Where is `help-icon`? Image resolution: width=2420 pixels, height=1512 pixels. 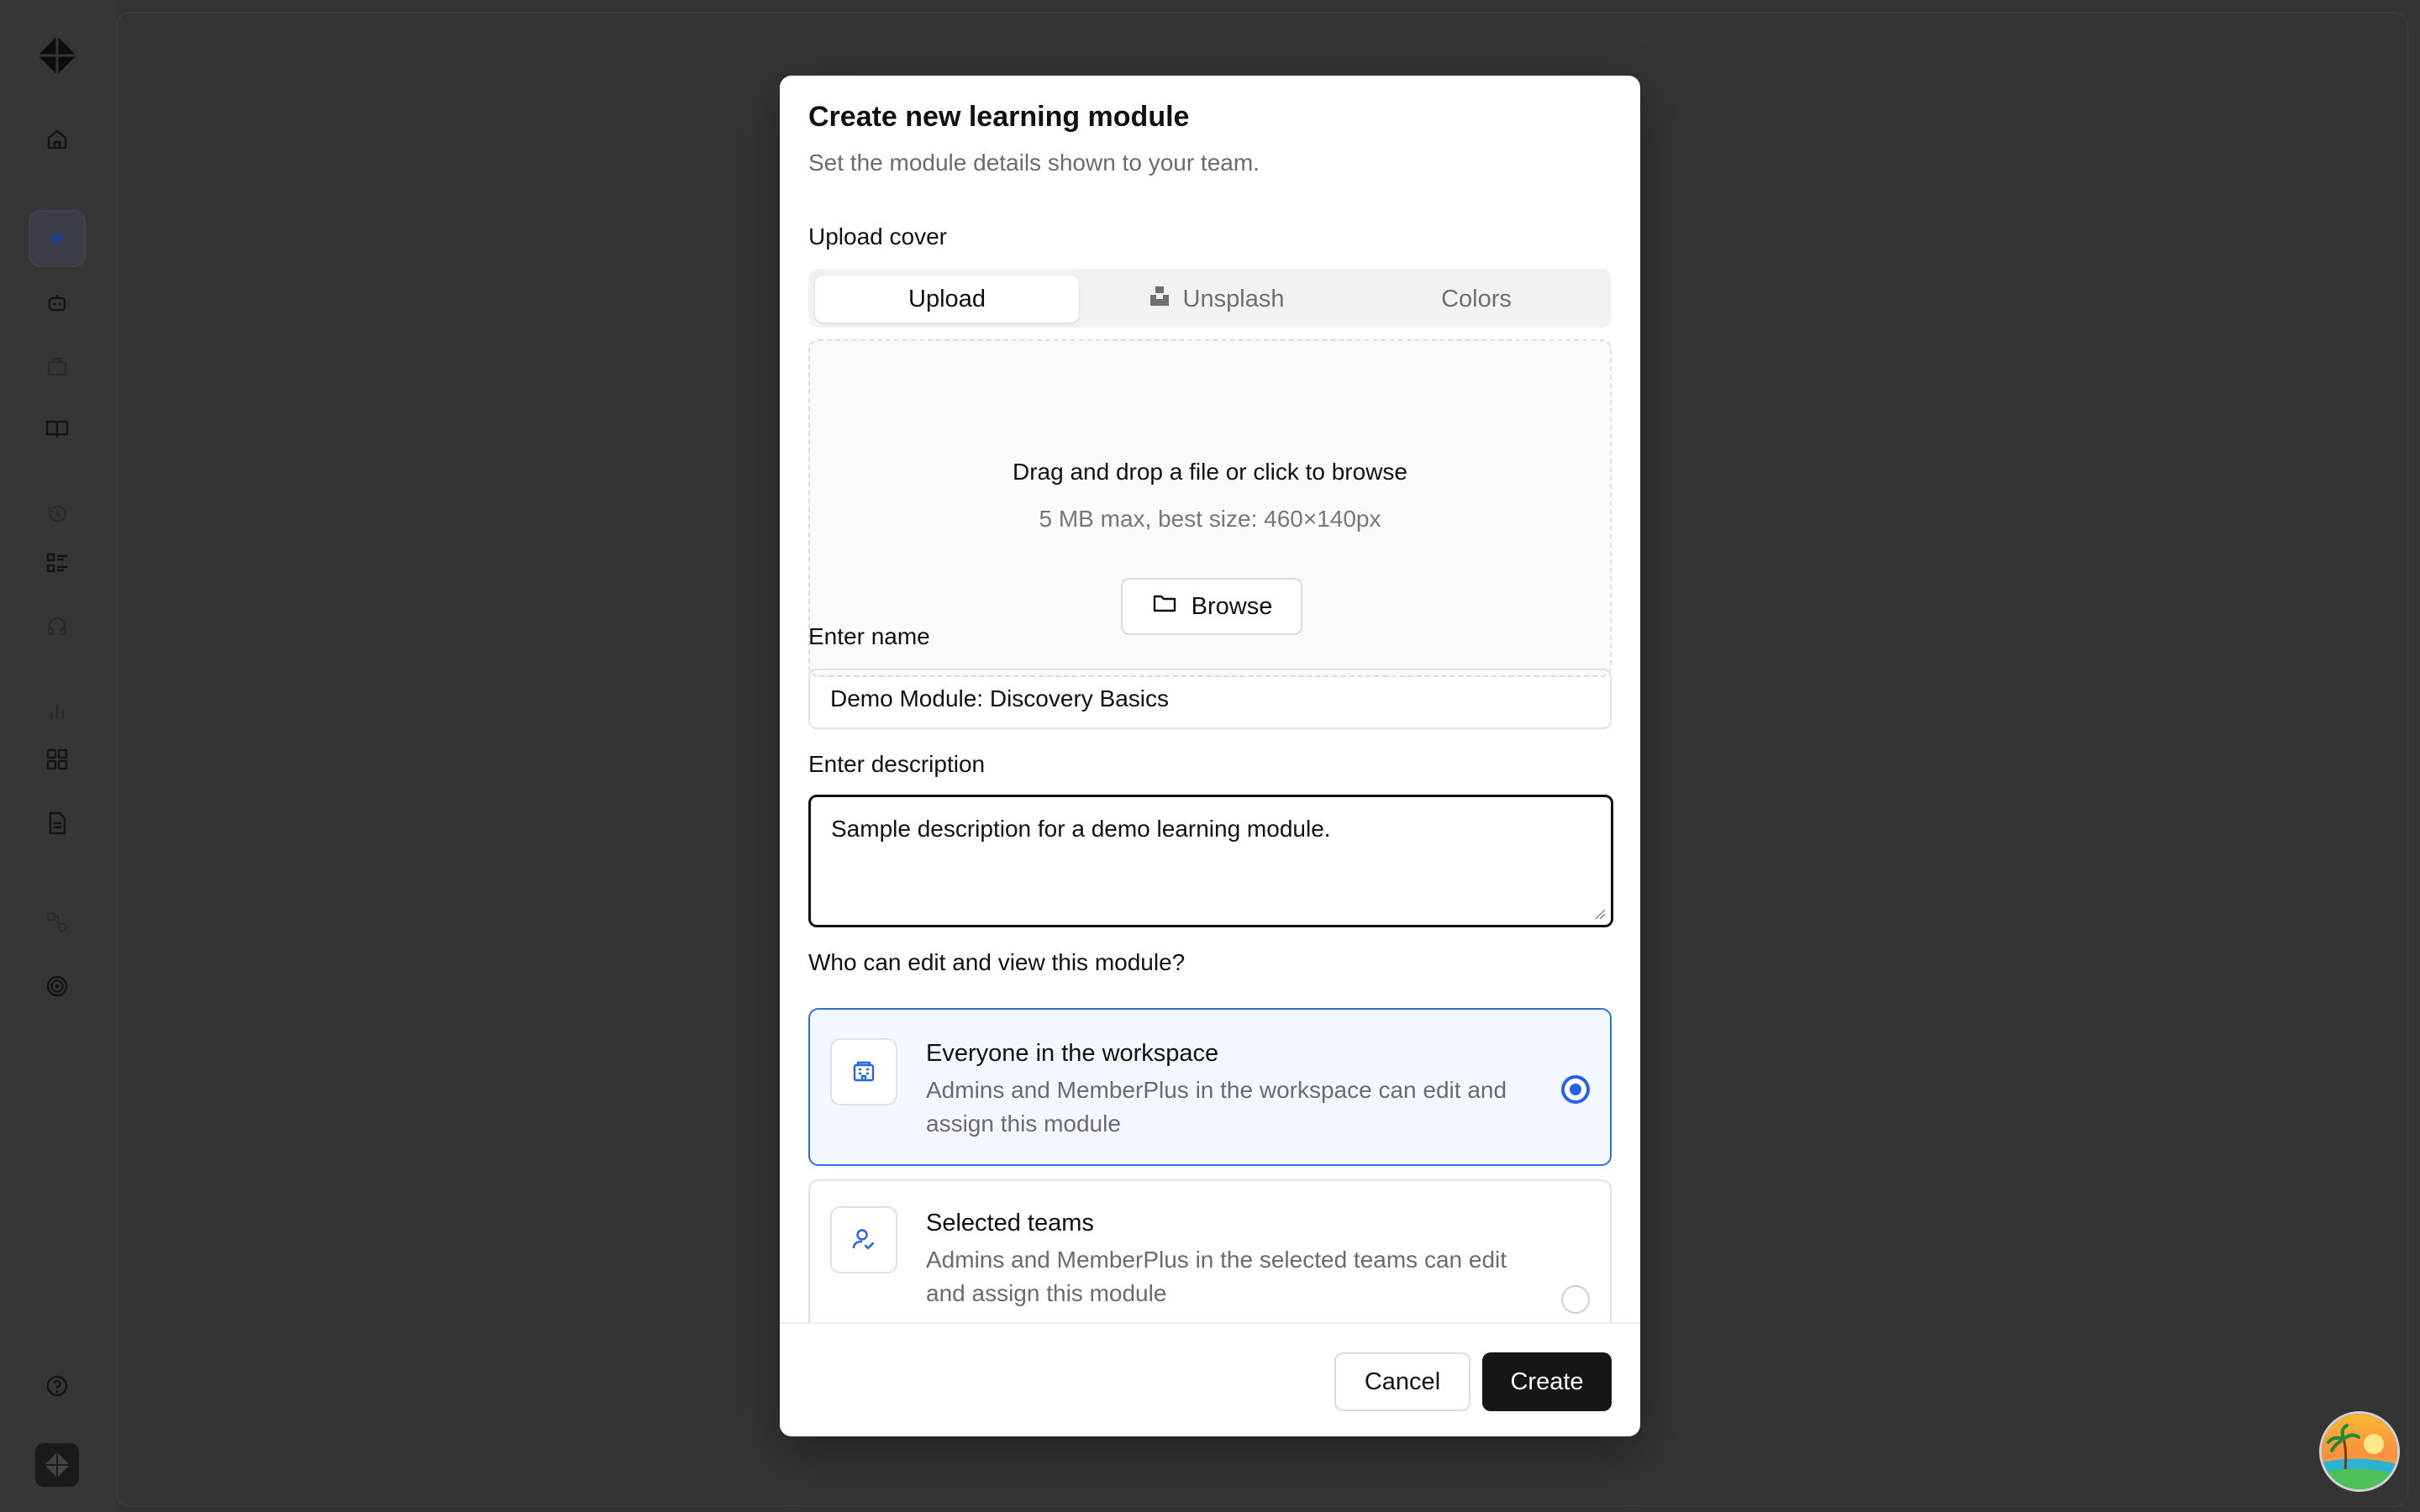 help-icon is located at coordinates (57, 1386).